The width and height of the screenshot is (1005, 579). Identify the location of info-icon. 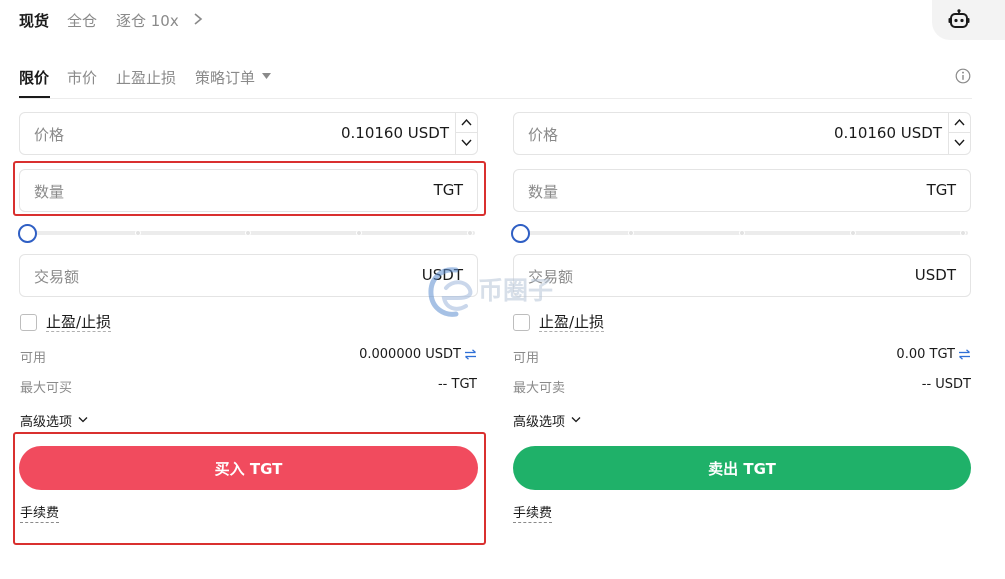
(963, 76).